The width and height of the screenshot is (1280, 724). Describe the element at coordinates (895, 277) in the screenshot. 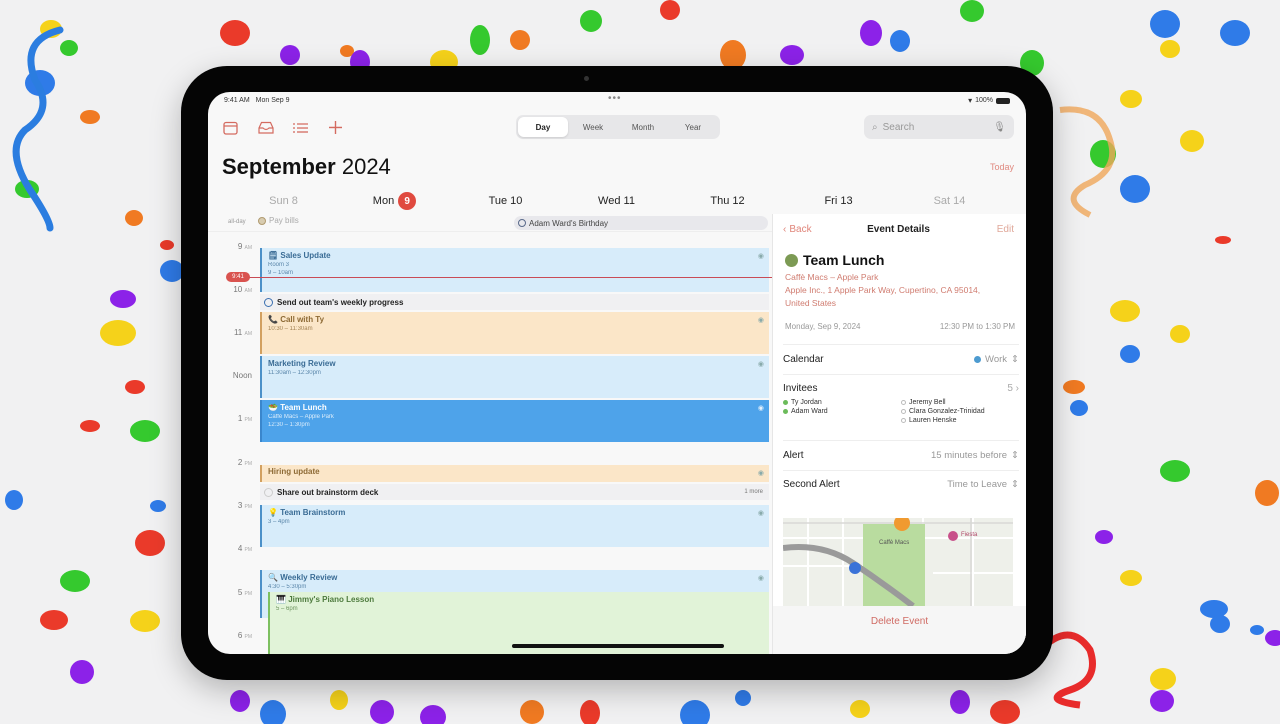

I see `location-name: Caffè Macs – Apple Park` at that location.